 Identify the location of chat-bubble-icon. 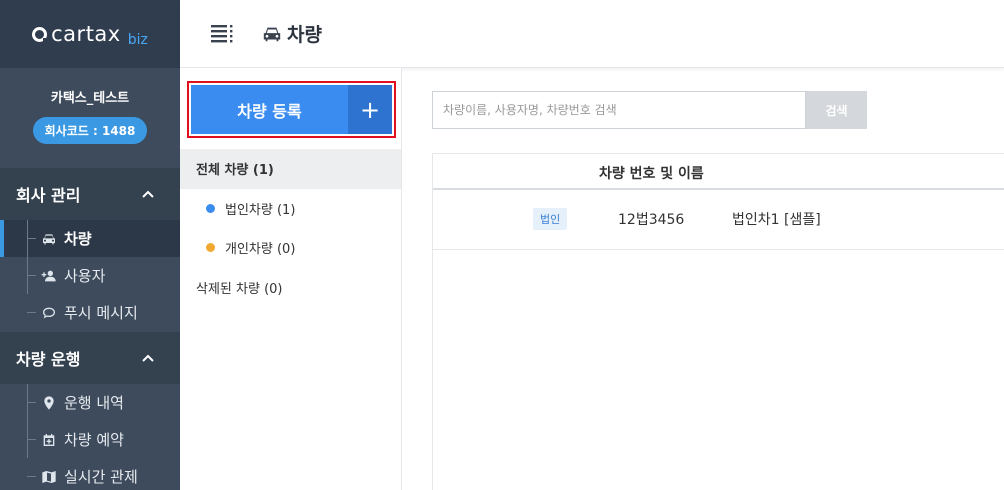
(49, 313).